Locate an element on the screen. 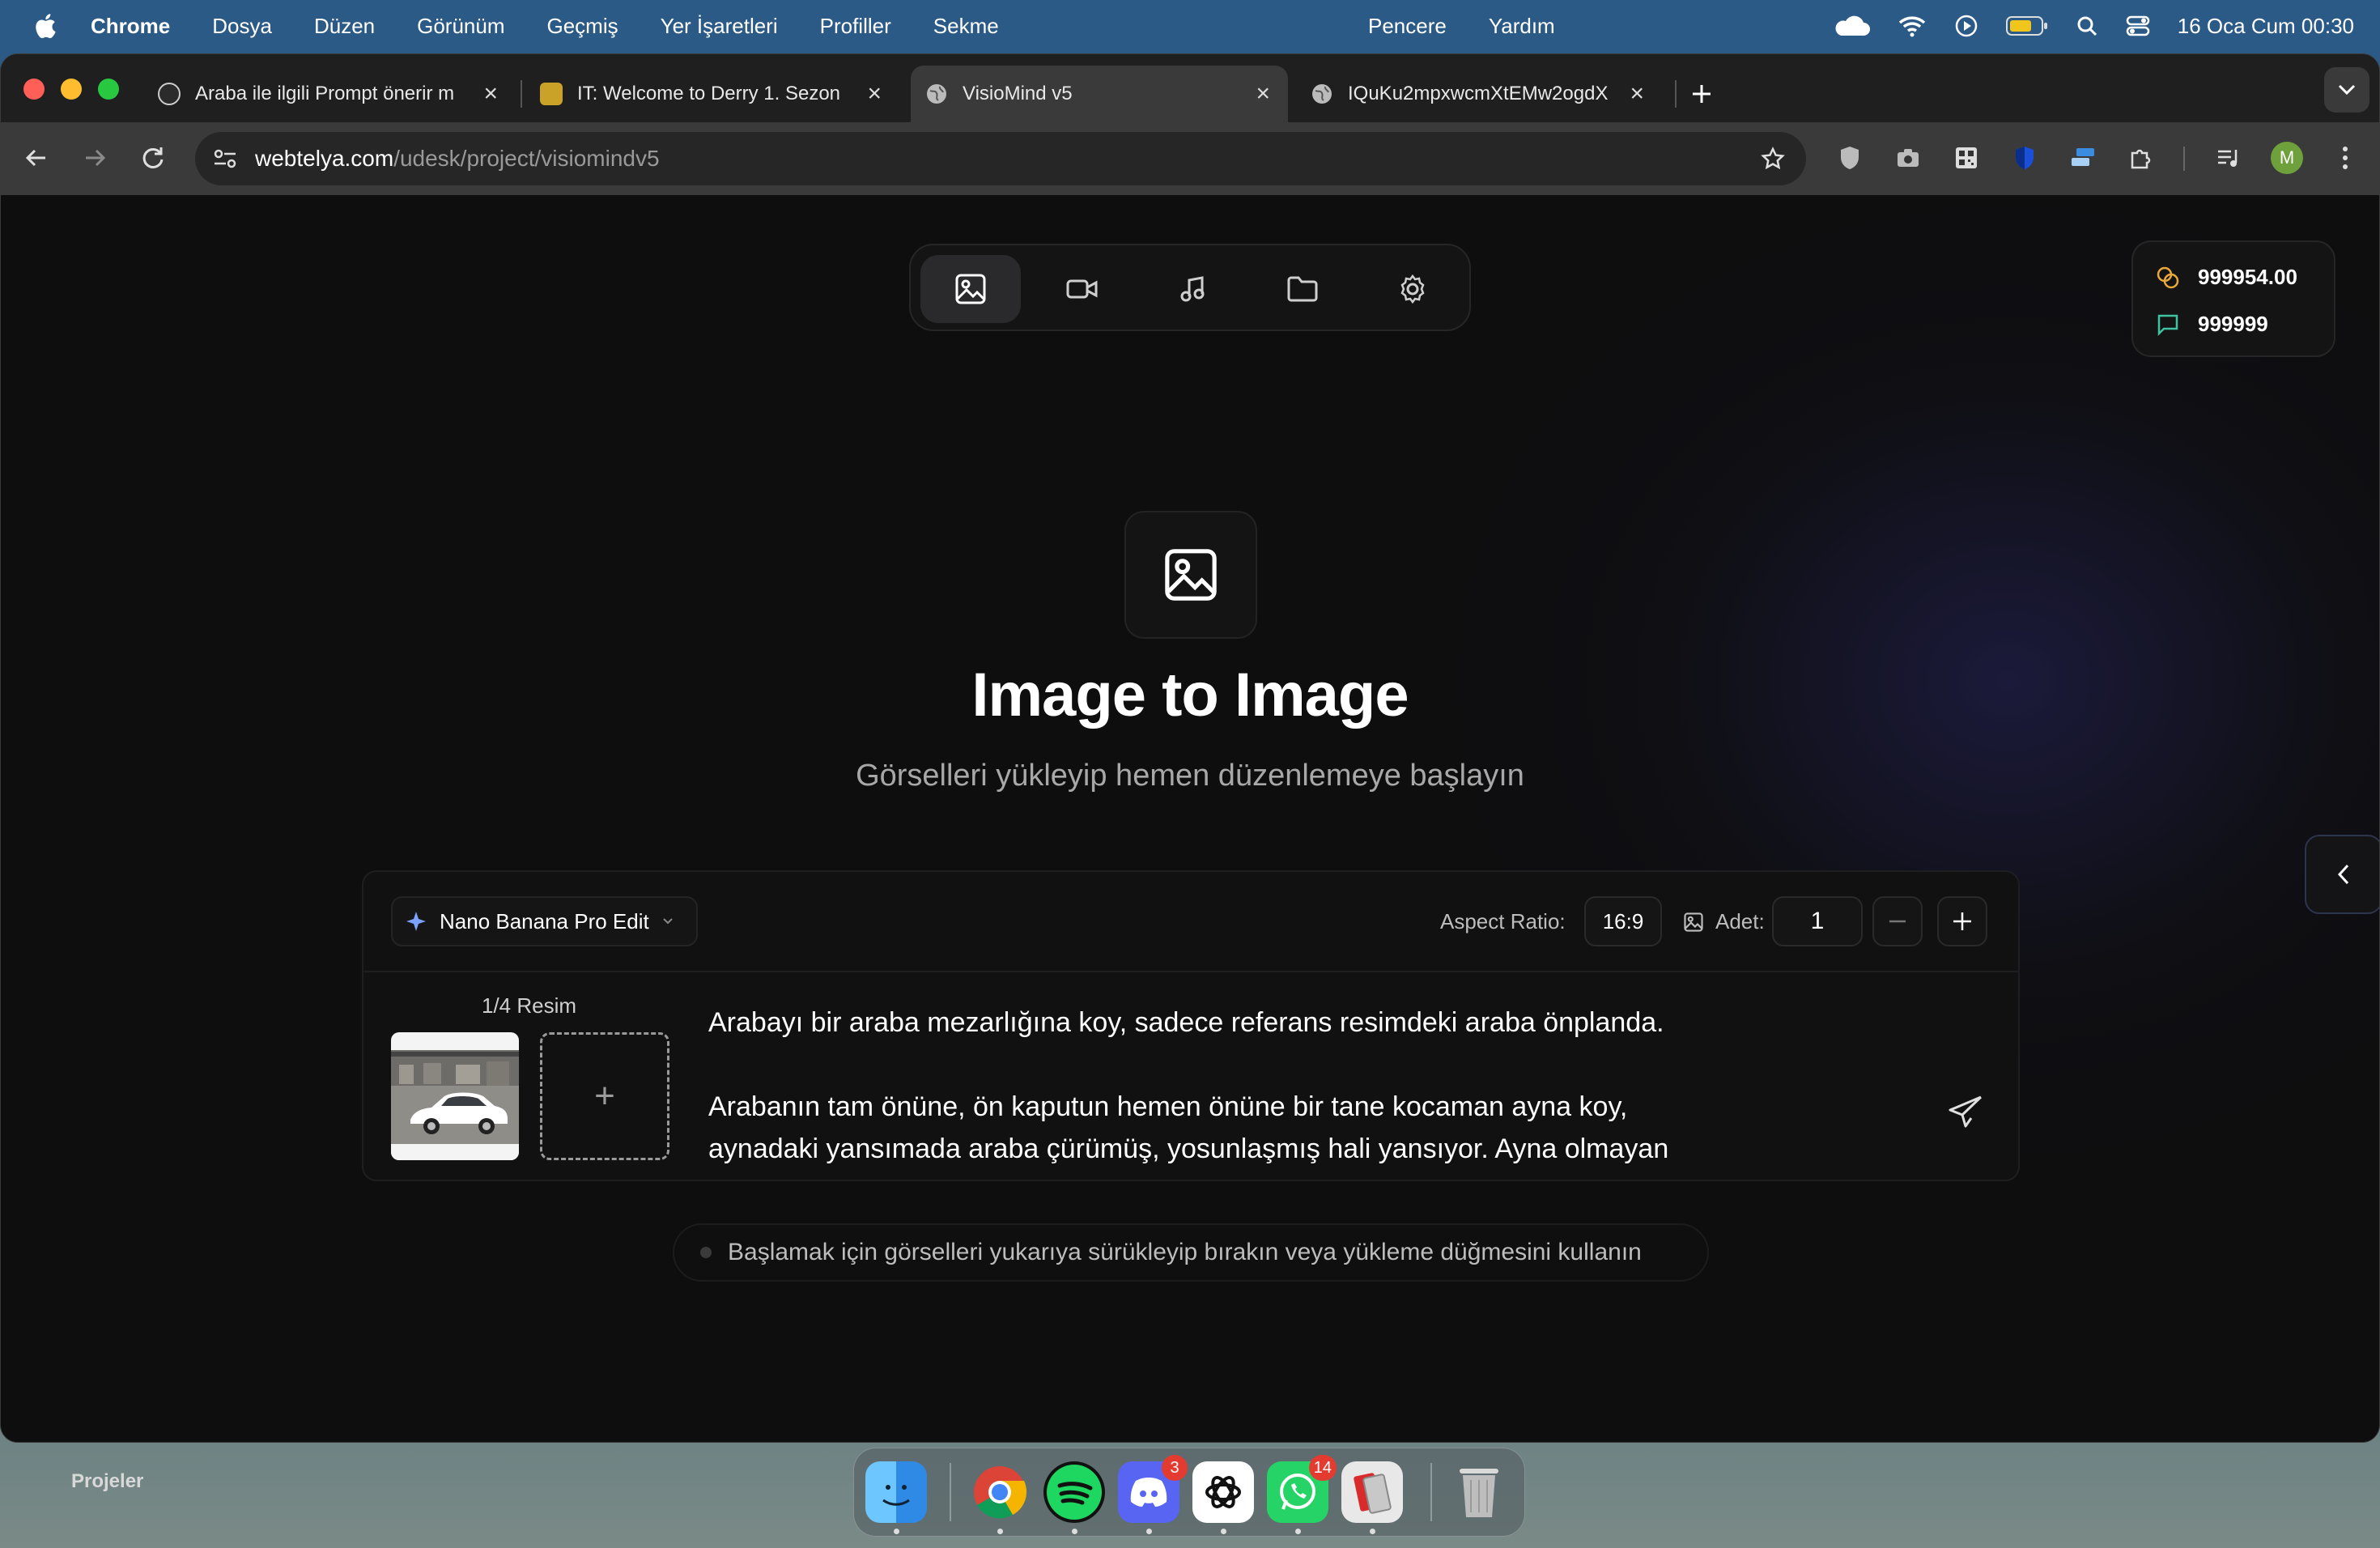  mode-audio-button is located at coordinates (1193, 289).